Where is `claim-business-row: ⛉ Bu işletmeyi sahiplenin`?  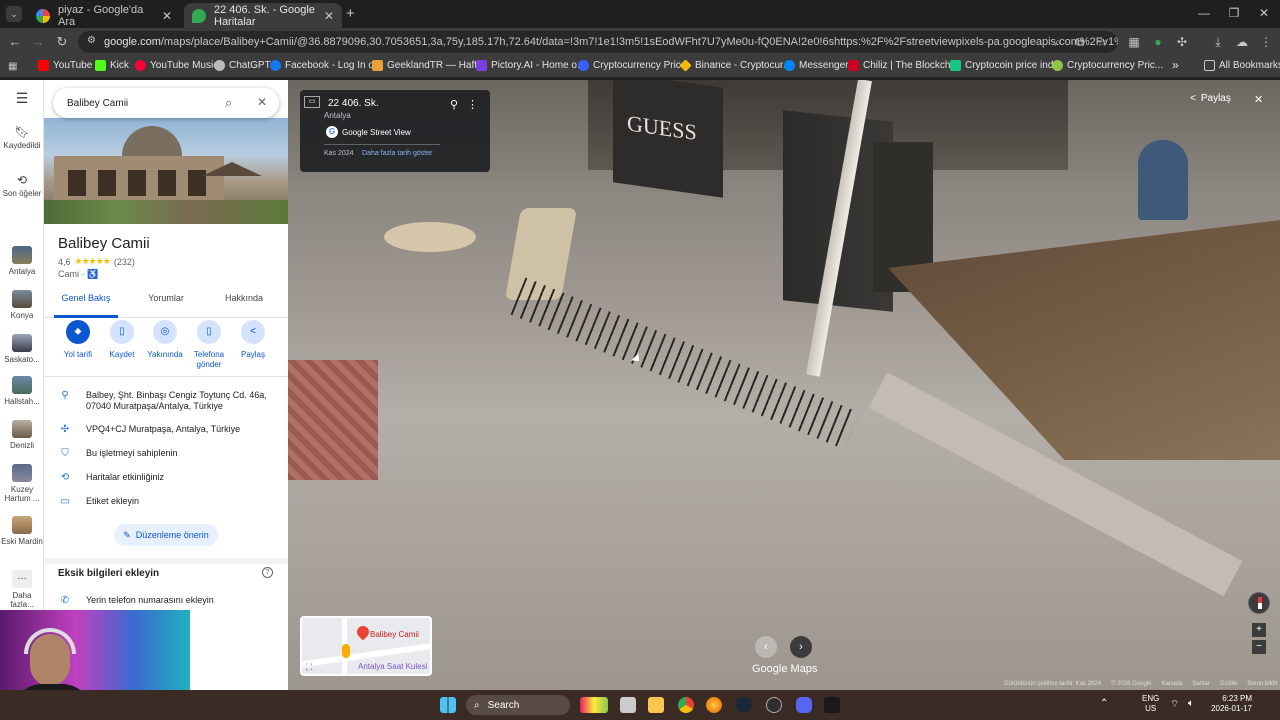
claim-business-row: ⛉ Bu işletmeyi sahiplenin is located at coordinates (169, 453).